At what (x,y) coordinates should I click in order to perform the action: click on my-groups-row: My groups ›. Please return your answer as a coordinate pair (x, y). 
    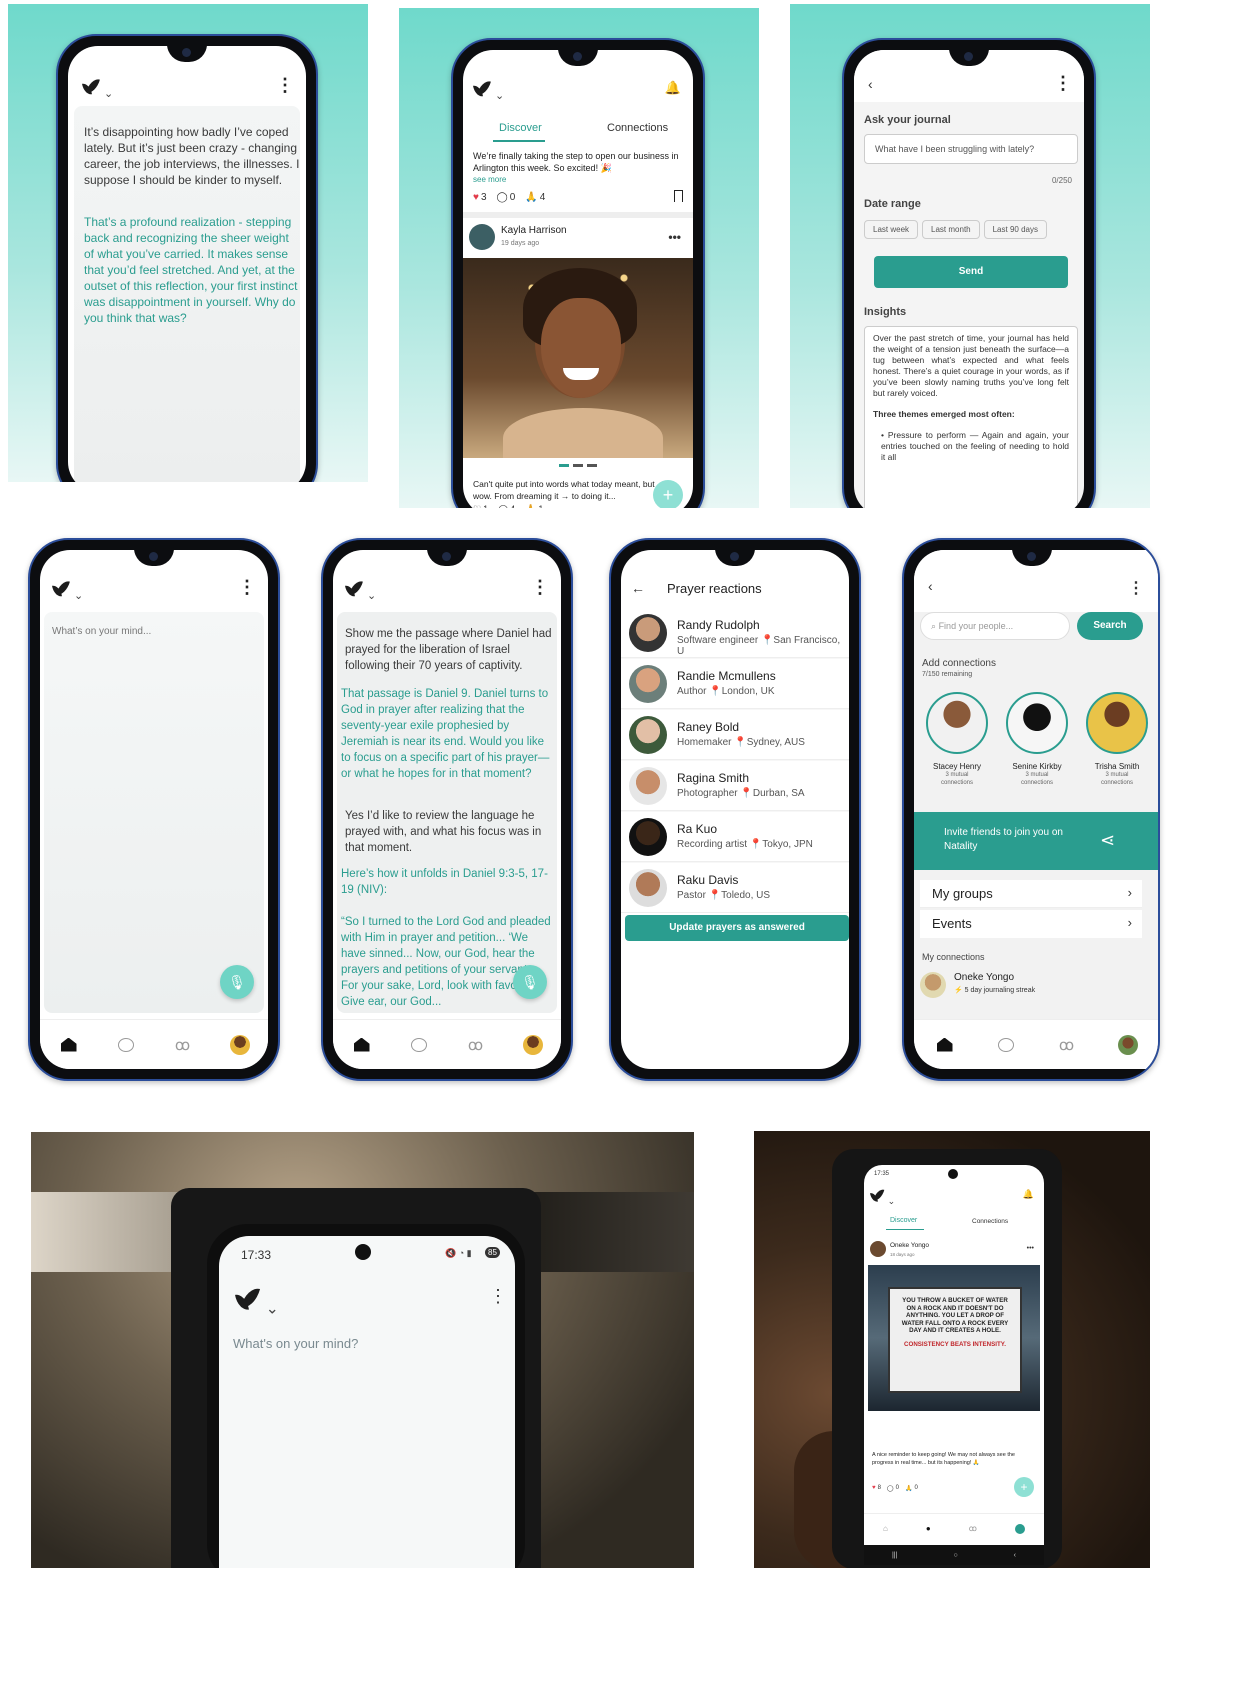
    Looking at the image, I should click on (1031, 894).